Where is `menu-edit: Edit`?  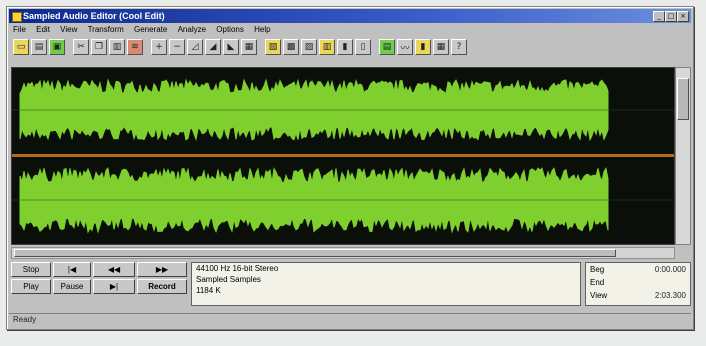 menu-edit: Edit is located at coordinates (43, 30).